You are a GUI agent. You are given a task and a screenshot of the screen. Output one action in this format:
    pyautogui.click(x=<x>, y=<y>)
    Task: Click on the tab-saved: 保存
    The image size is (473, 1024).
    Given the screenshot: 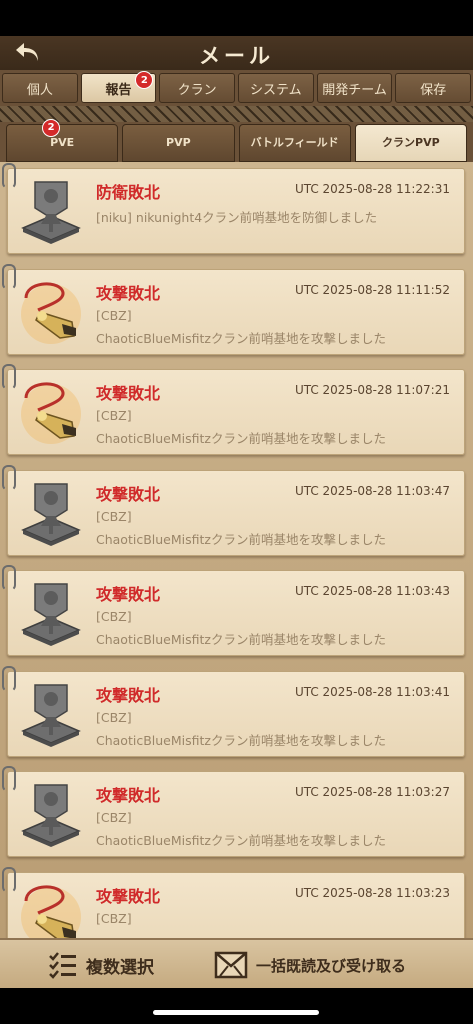 What is the action you would take?
    pyautogui.click(x=433, y=88)
    